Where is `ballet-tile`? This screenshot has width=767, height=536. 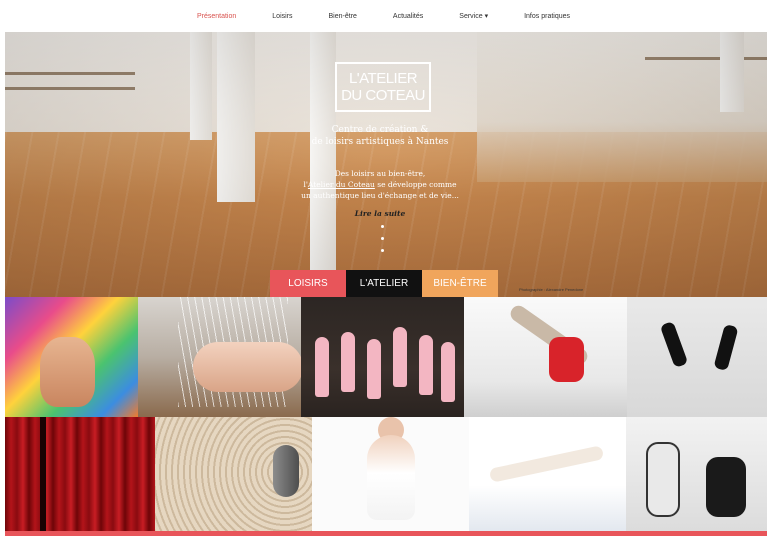 ballet-tile is located at coordinates (382, 357).